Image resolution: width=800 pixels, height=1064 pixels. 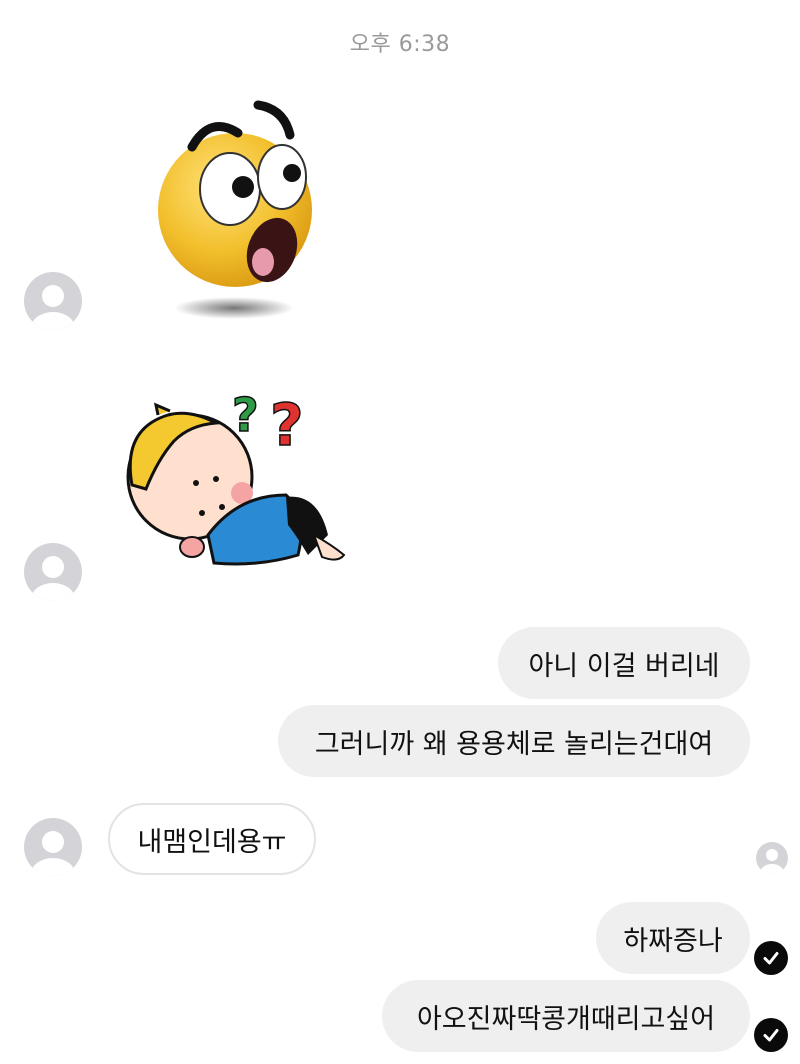 What do you see at coordinates (400, 44) in the screenshot?
I see `chat-timestamp: 오후 6:38` at bounding box center [400, 44].